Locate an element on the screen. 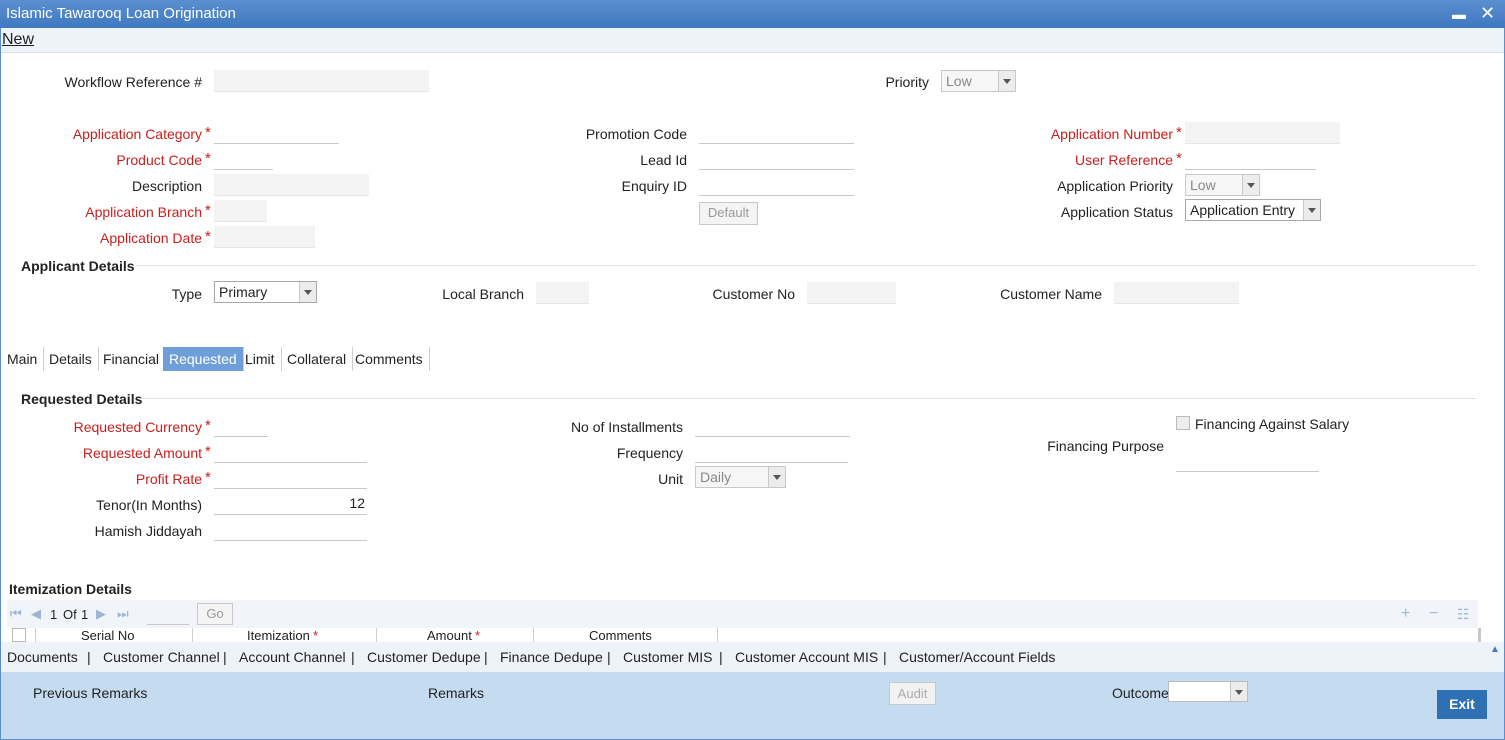  hamish-jiddayah-field is located at coordinates (290, 530).